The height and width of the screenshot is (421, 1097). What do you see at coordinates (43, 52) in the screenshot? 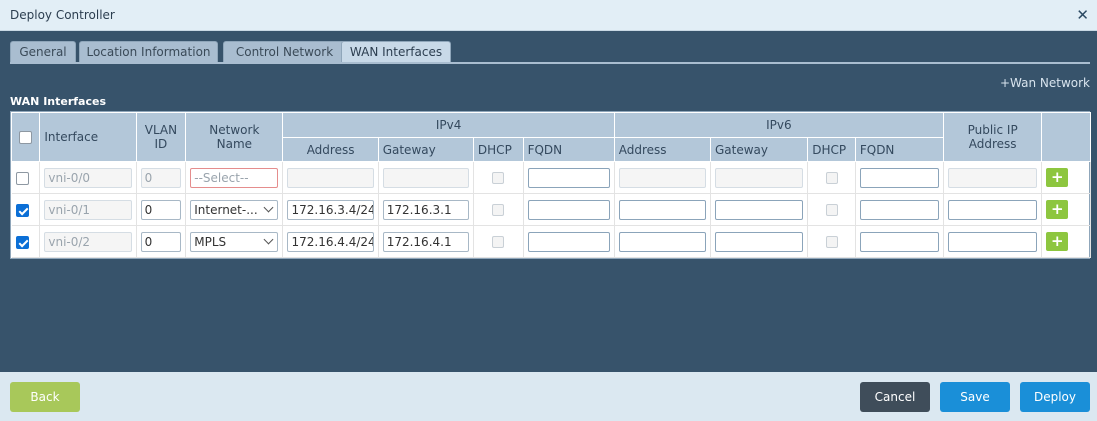
I see `tab-general: General` at bounding box center [43, 52].